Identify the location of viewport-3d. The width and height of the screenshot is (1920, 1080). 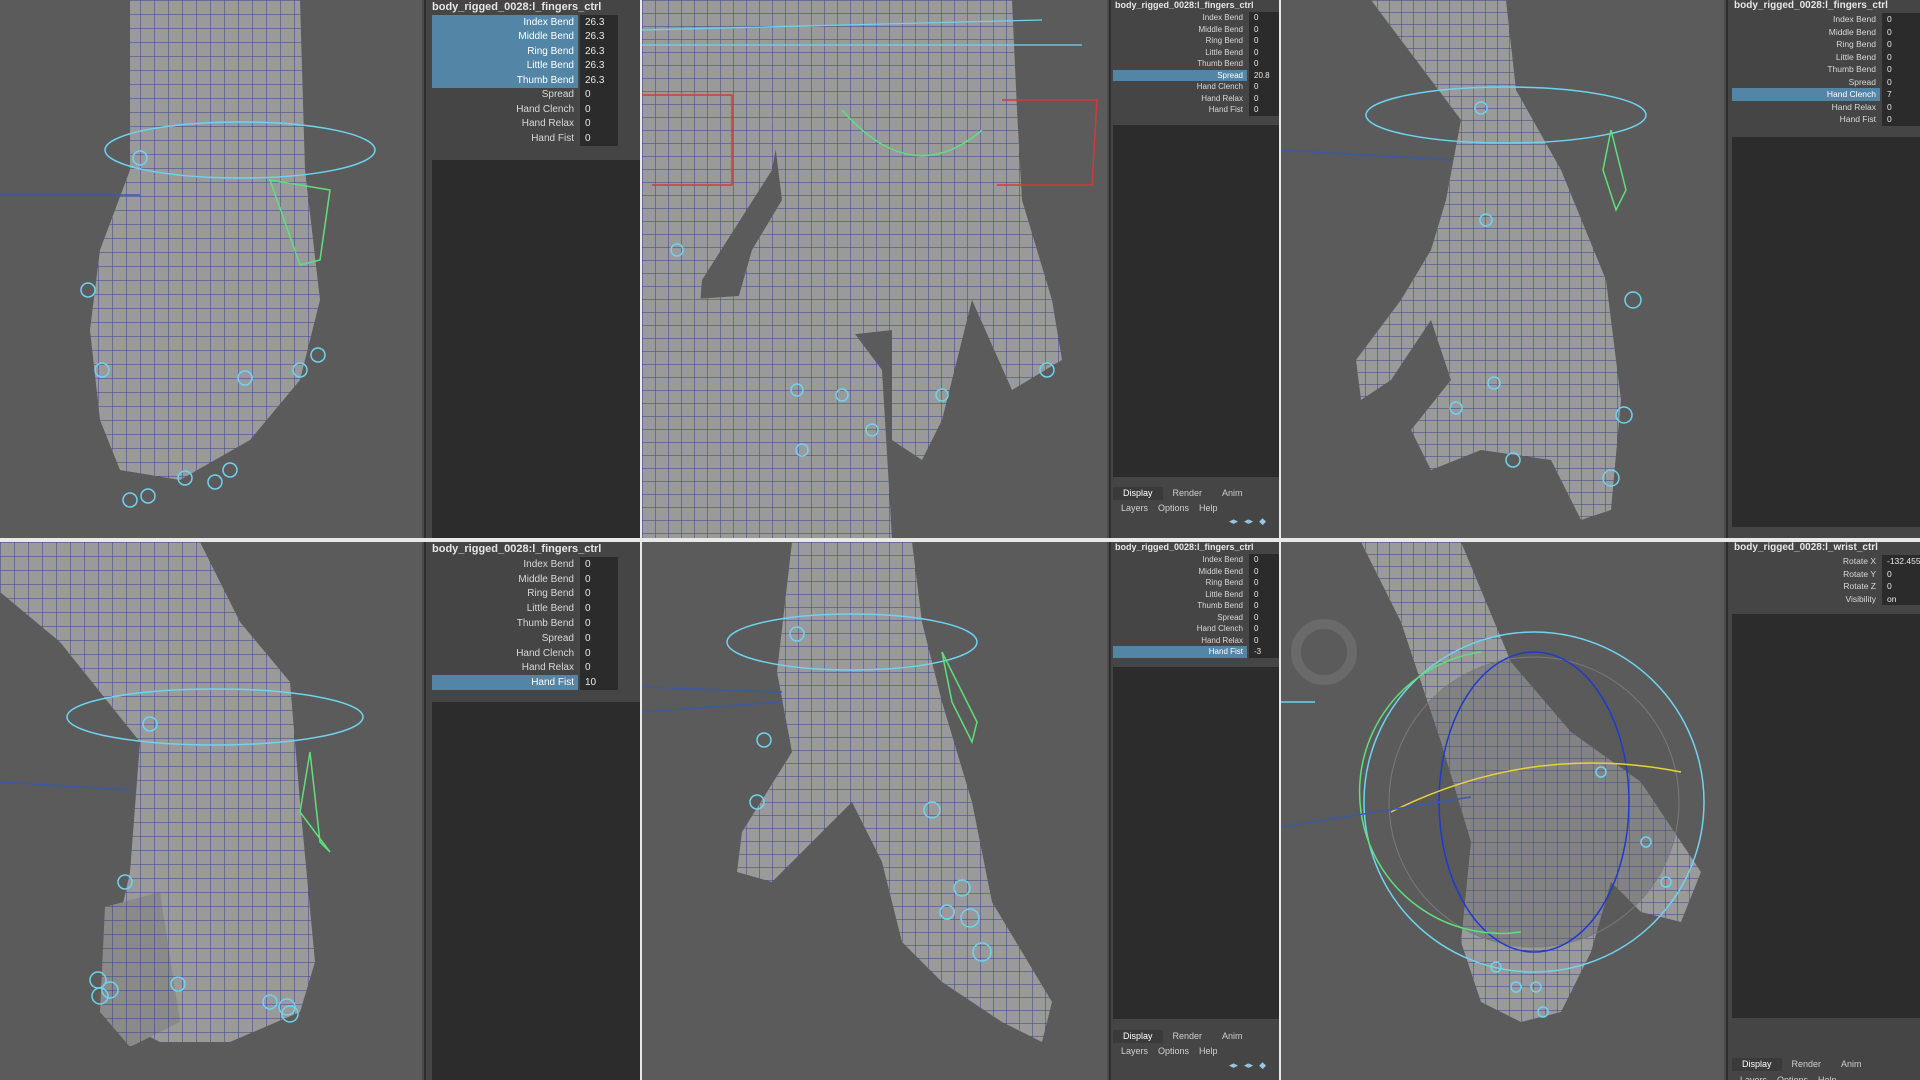
(1502, 811).